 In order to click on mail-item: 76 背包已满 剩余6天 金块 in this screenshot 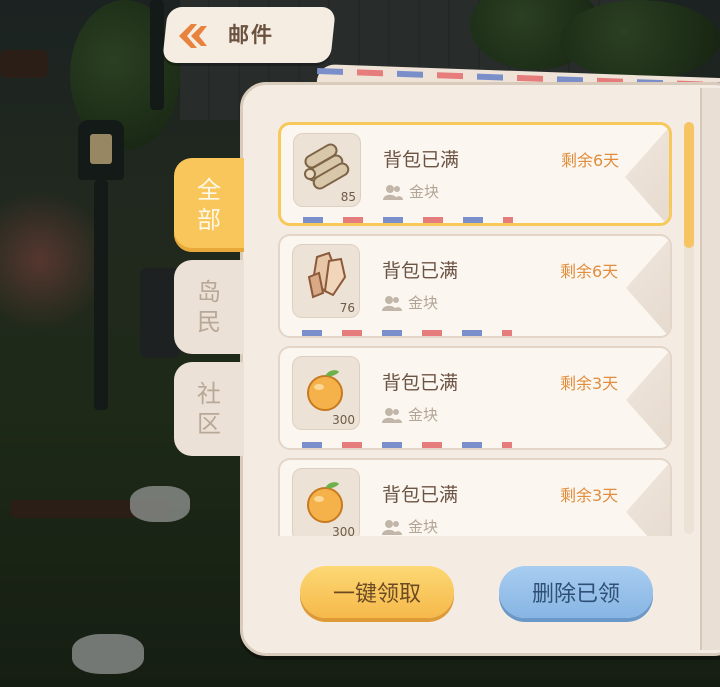, I will do `click(475, 286)`.